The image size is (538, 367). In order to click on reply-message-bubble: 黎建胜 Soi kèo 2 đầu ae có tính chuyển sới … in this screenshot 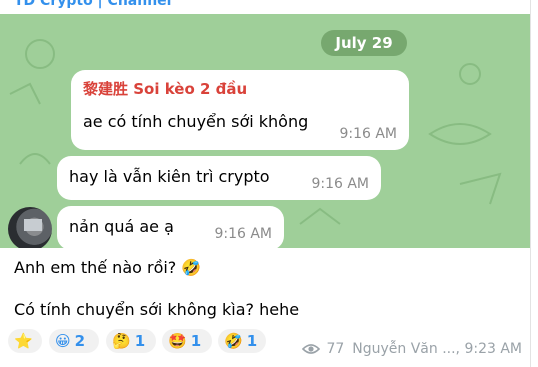, I will do `click(240, 110)`.